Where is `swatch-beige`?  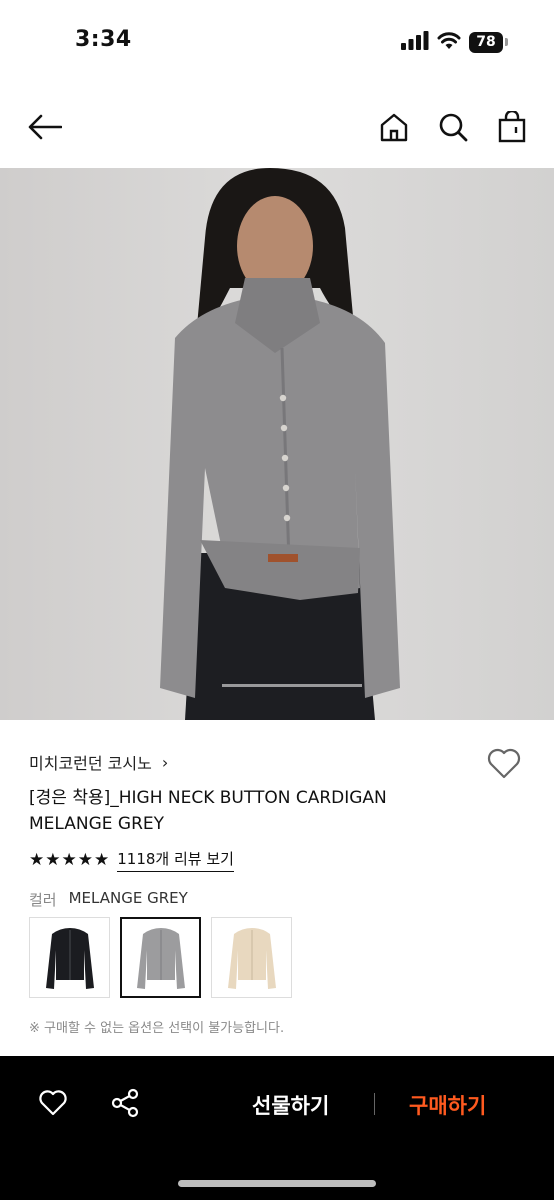
swatch-beige is located at coordinates (251, 957).